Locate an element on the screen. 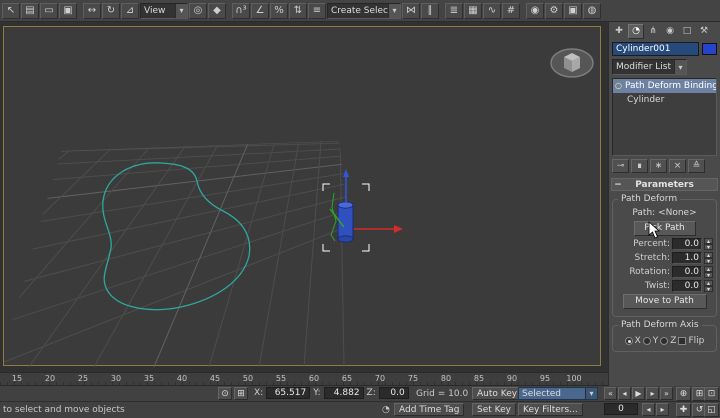 The height and width of the screenshot is (418, 720). select-and-move-icon: ↔ is located at coordinates (92, 10).